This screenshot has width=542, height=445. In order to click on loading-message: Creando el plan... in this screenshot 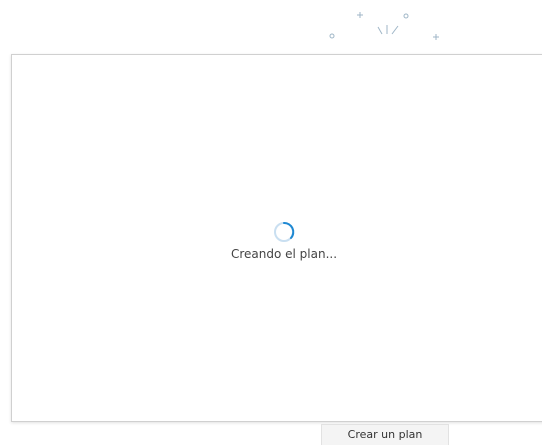, I will do `click(284, 254)`.